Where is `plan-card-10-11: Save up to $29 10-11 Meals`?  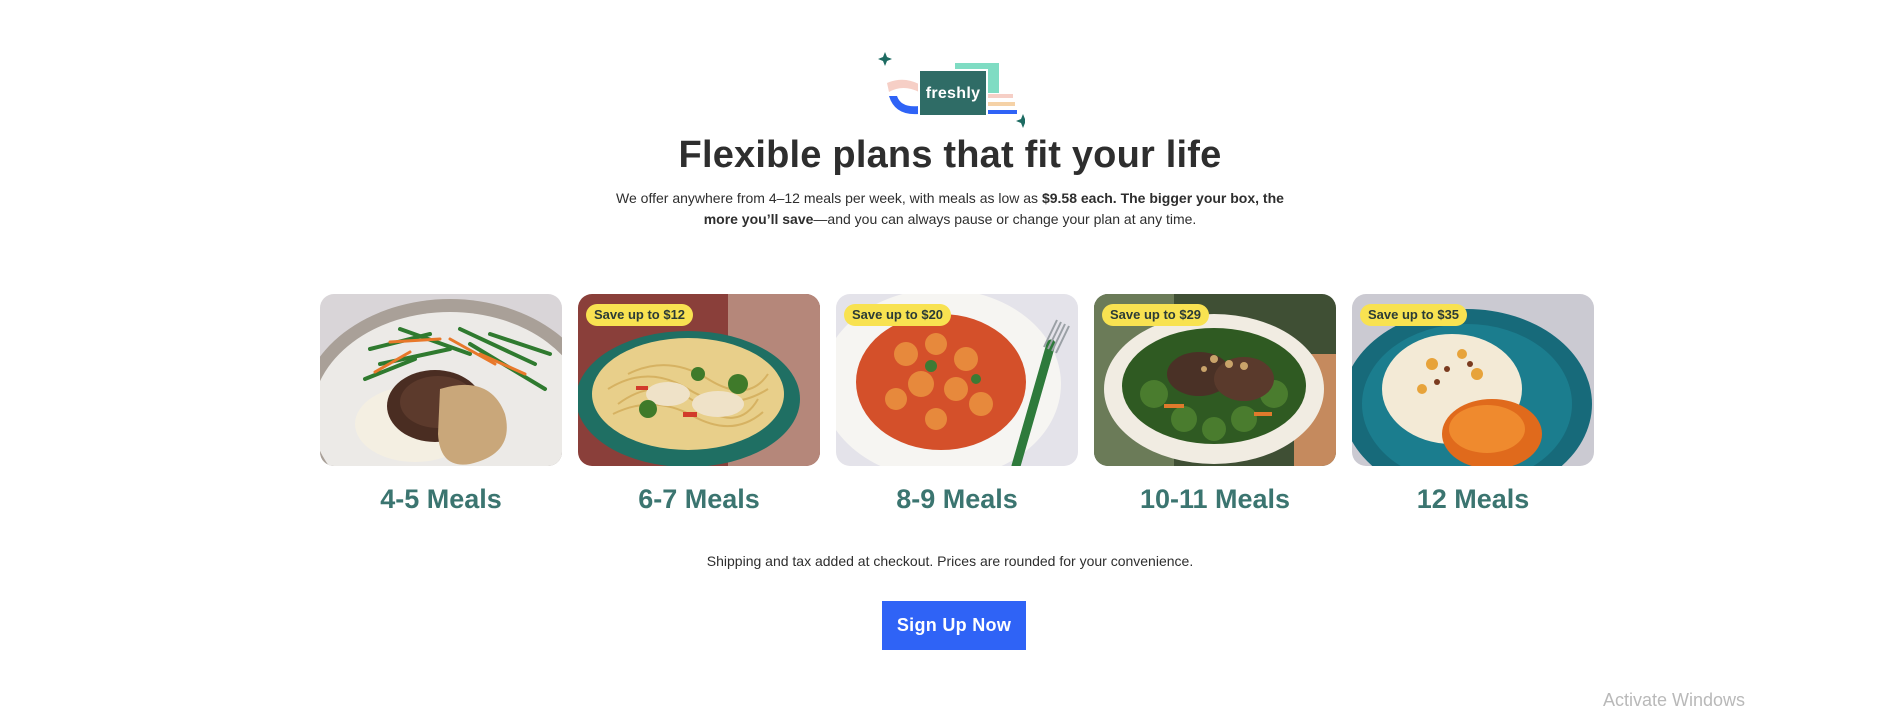
plan-card-10-11: Save up to $29 10-11 Meals is located at coordinates (1215, 404).